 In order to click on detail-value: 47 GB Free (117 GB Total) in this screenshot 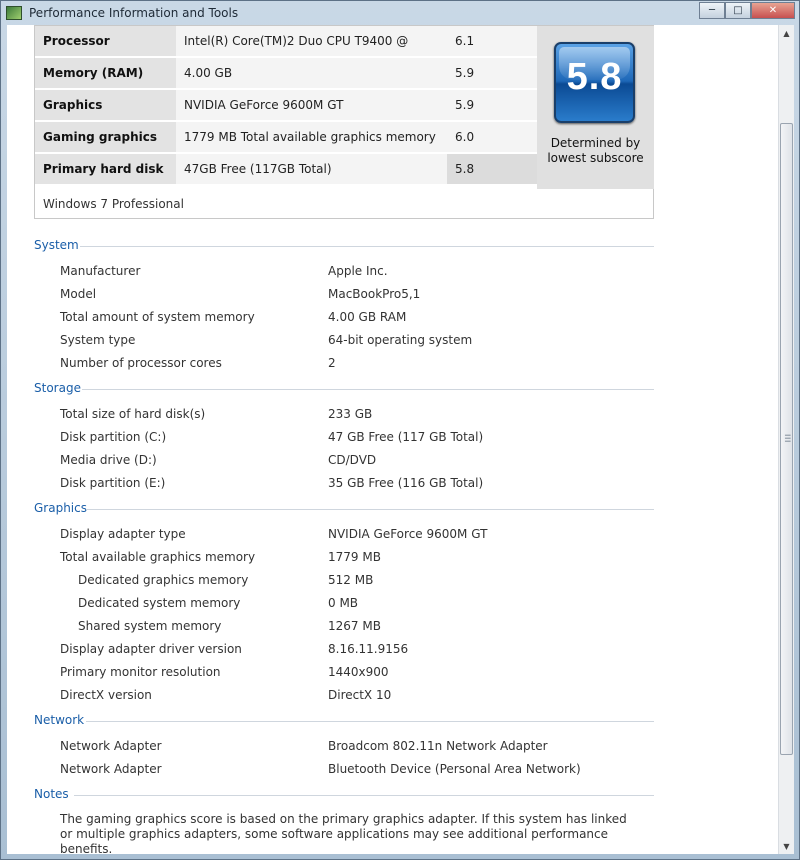, I will do `click(406, 437)`.